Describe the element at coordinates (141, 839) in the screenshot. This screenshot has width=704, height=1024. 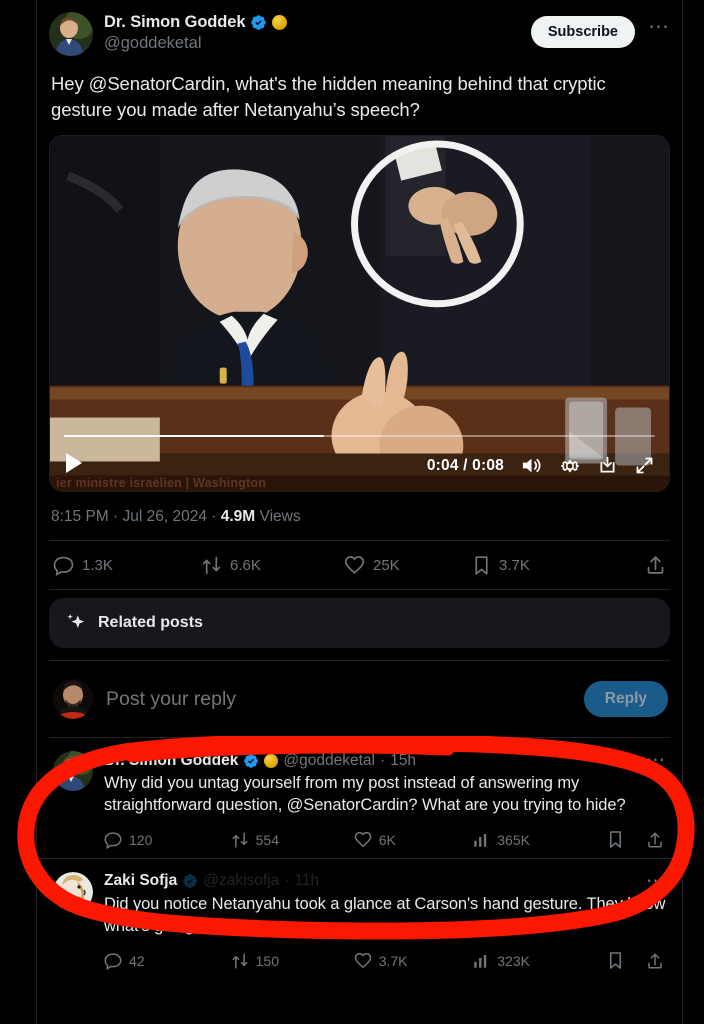
I see `reply-count: 120` at that location.